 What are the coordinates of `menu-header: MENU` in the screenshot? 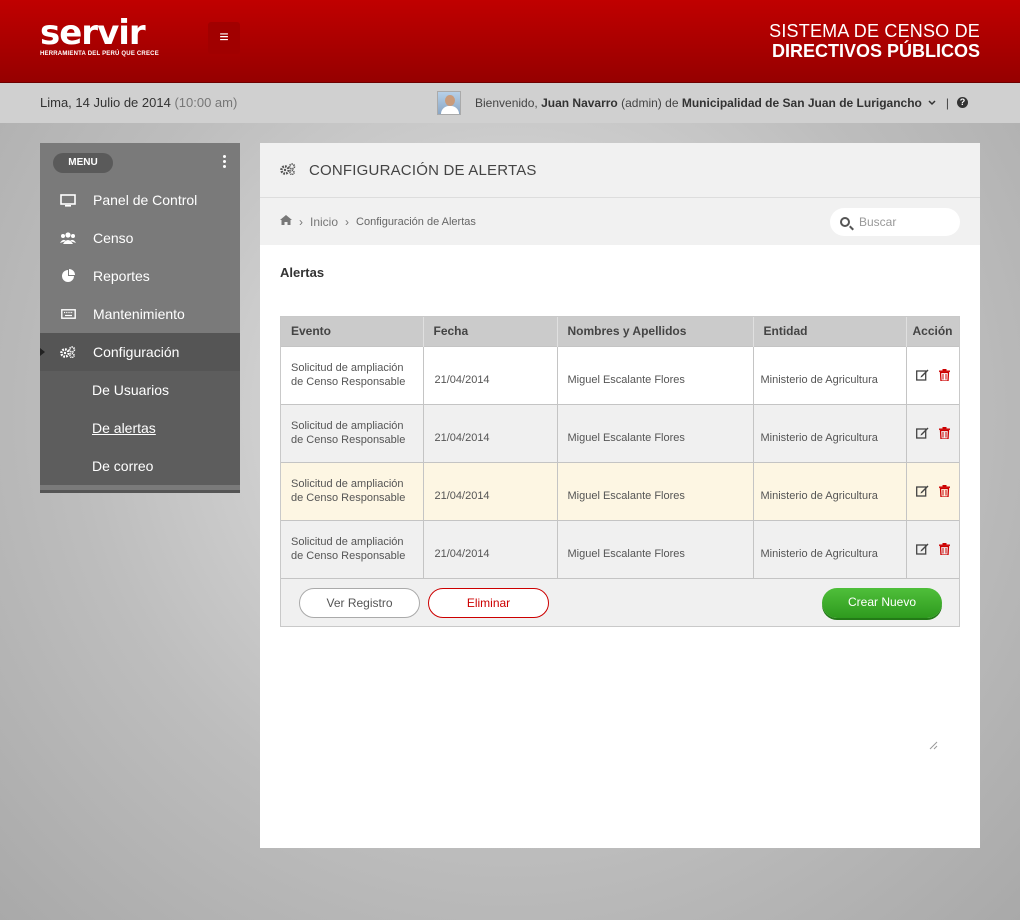 It's located at (140, 162).